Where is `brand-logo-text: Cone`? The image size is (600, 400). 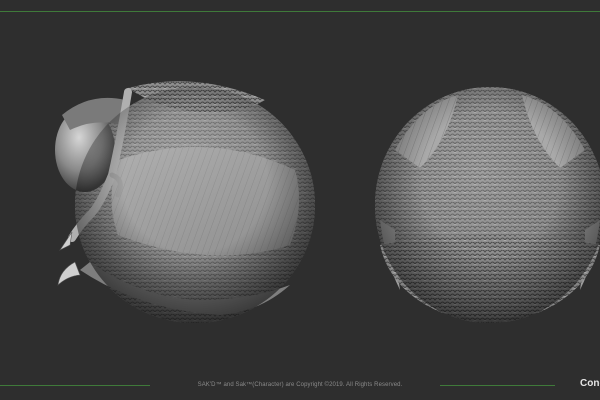
brand-logo-text: Cone is located at coordinates (590, 383).